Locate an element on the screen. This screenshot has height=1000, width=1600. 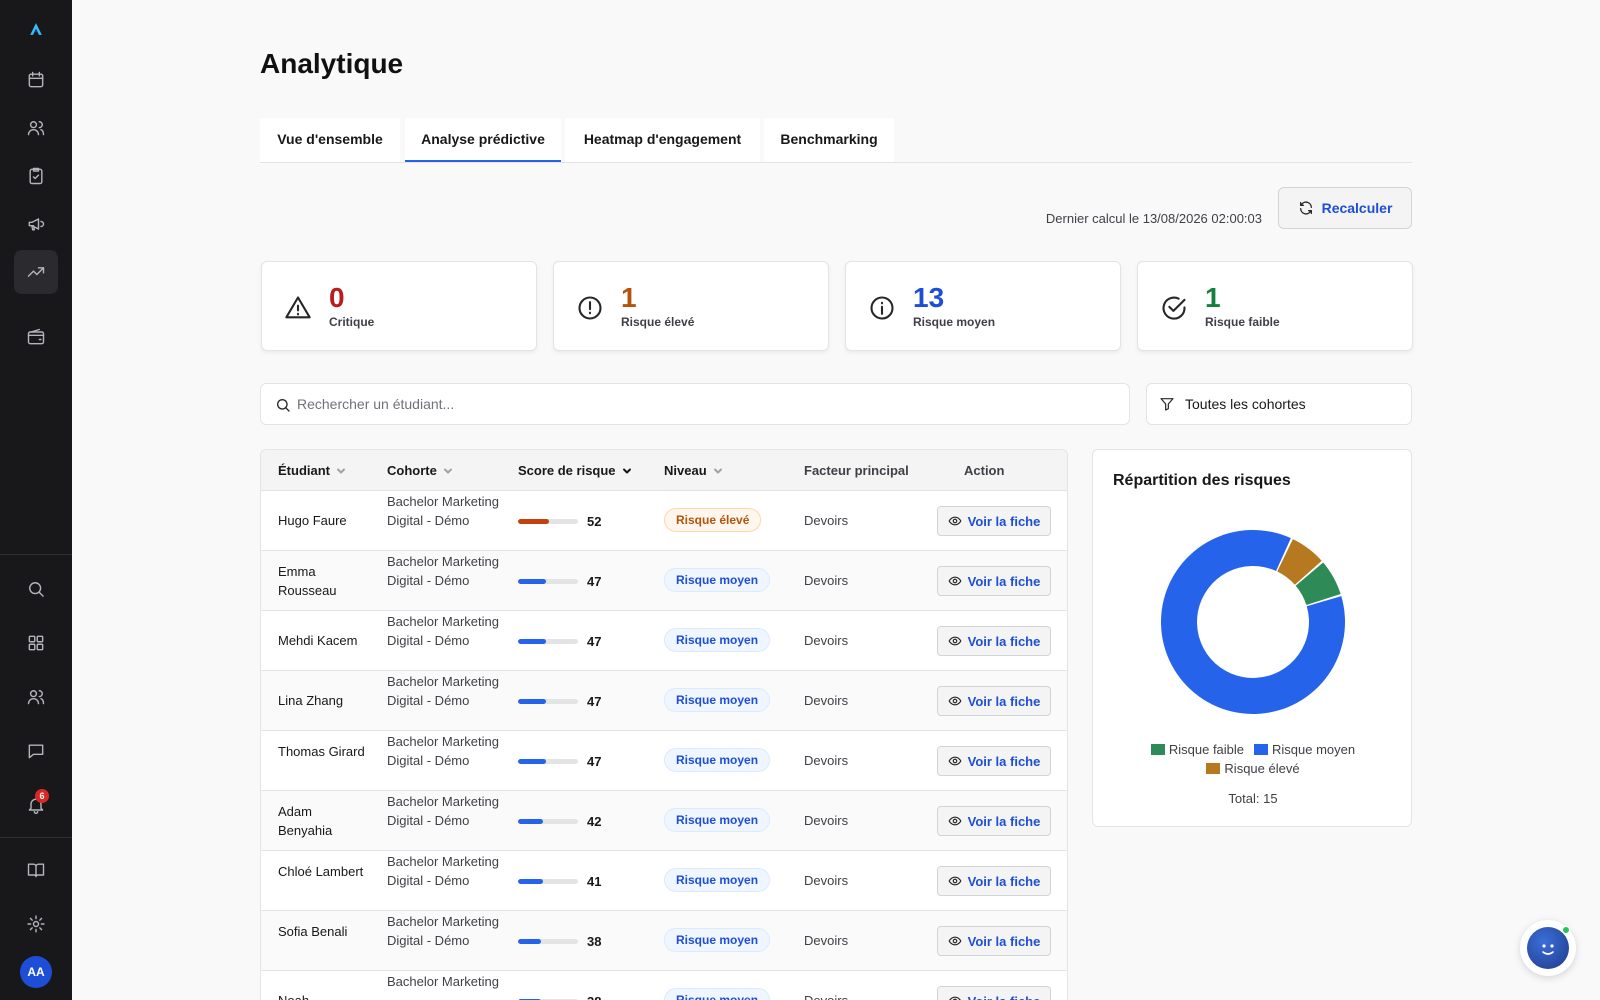
tab-overview: Vue d'ensemble is located at coordinates (330, 140).